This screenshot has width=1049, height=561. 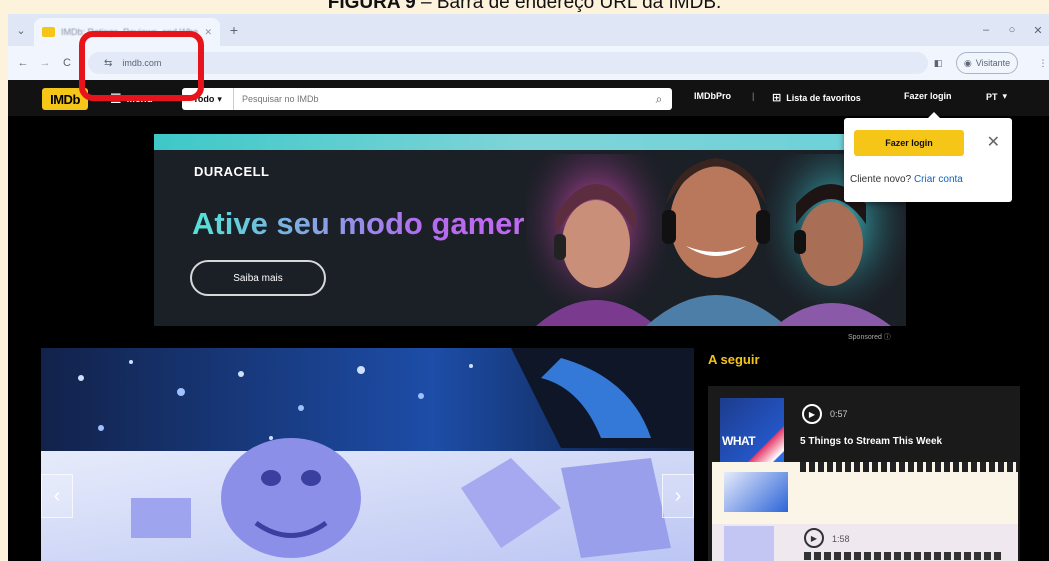 I want to click on search-input, so click(x=440, y=99).